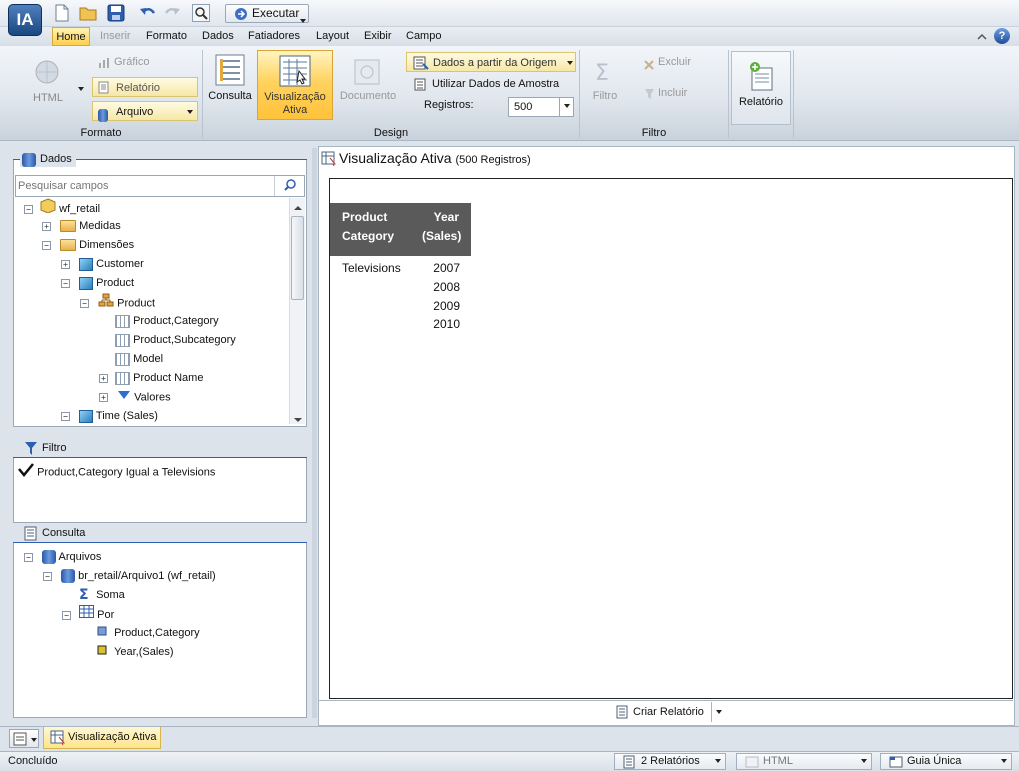 This screenshot has width=1019, height=771. What do you see at coordinates (88, 13) in the screenshot?
I see `open-folder-icon` at bounding box center [88, 13].